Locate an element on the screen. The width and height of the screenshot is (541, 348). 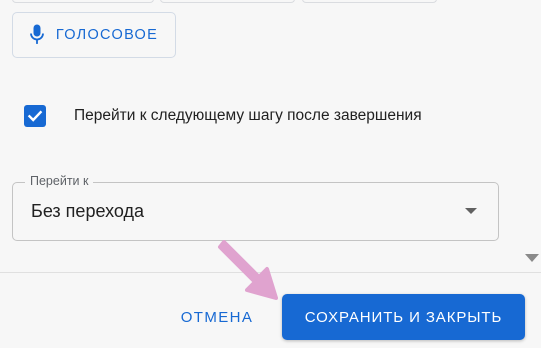
goto-step-select-value: Без перехода is located at coordinates (87, 211).